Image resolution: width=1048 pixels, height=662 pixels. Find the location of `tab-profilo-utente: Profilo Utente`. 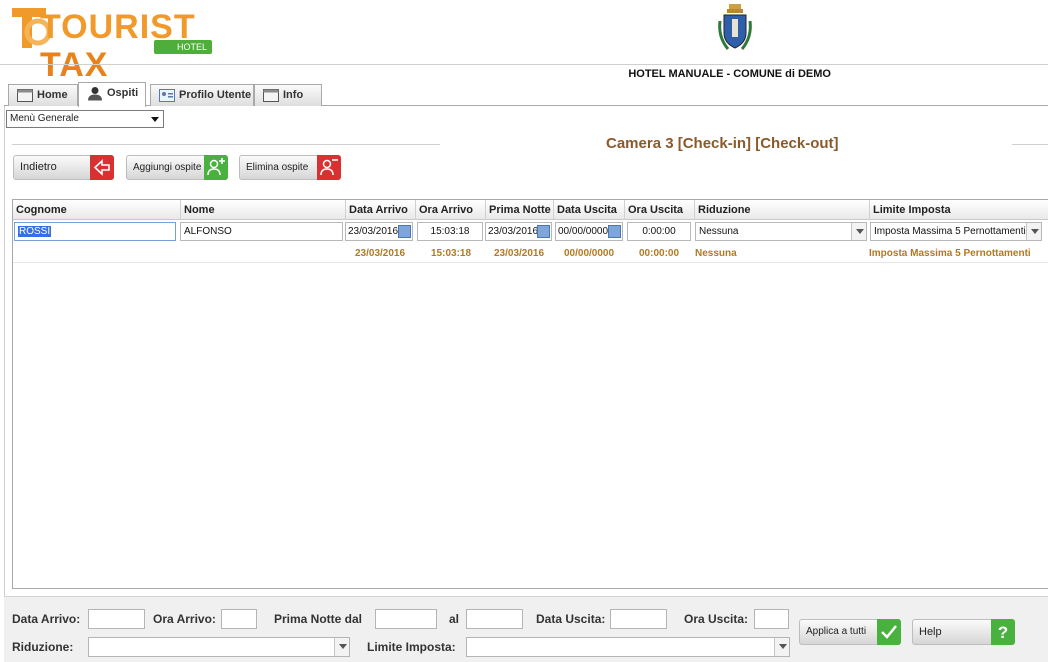

tab-profilo-utente: Profilo Utente is located at coordinates (202, 95).